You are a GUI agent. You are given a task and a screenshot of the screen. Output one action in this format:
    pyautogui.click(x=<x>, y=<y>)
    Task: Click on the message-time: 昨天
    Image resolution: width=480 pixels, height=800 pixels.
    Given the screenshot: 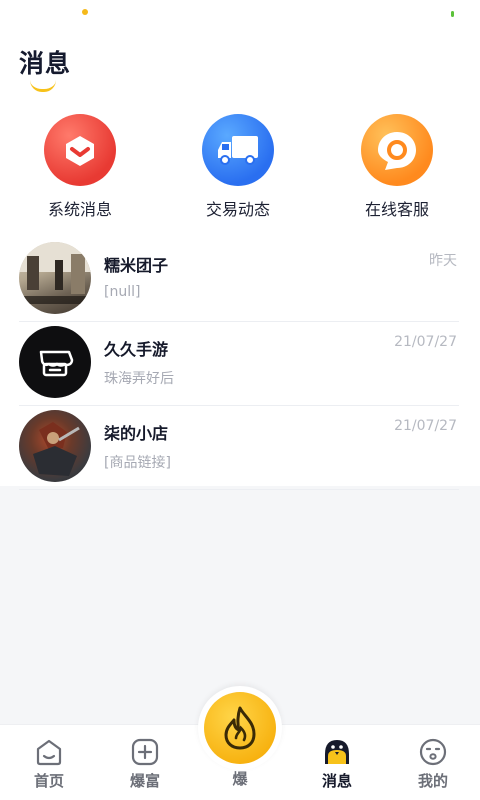 What is the action you would take?
    pyautogui.click(x=443, y=261)
    